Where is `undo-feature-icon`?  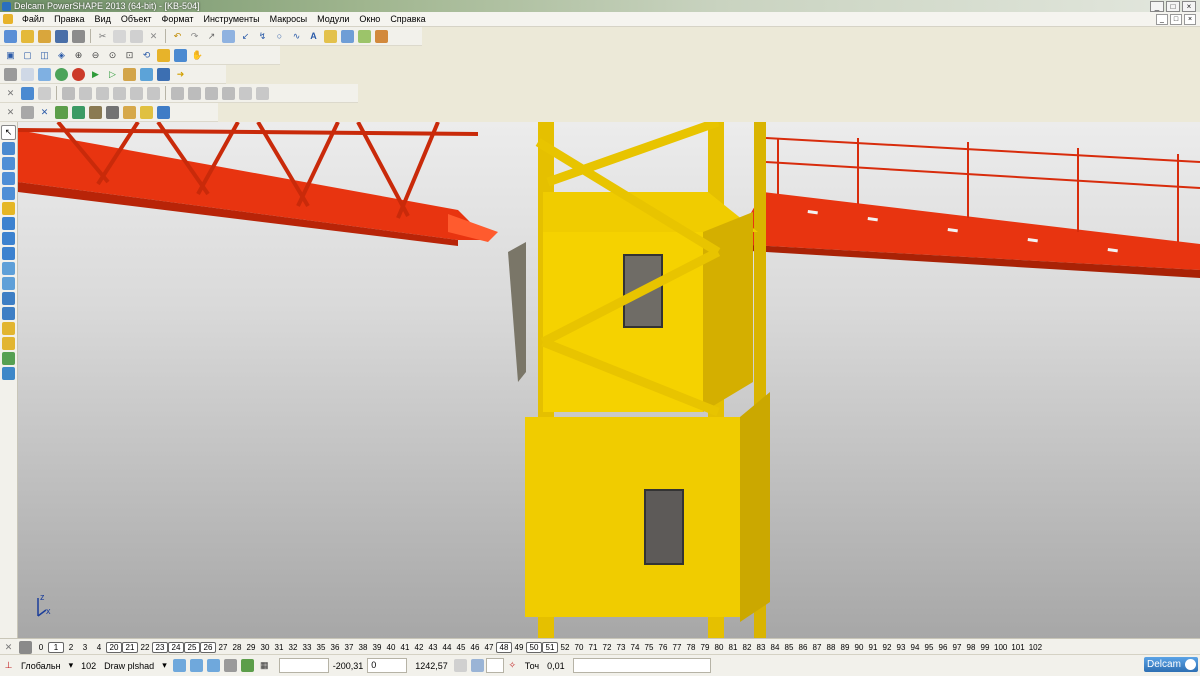 undo-feature-icon is located at coordinates (245, 93).